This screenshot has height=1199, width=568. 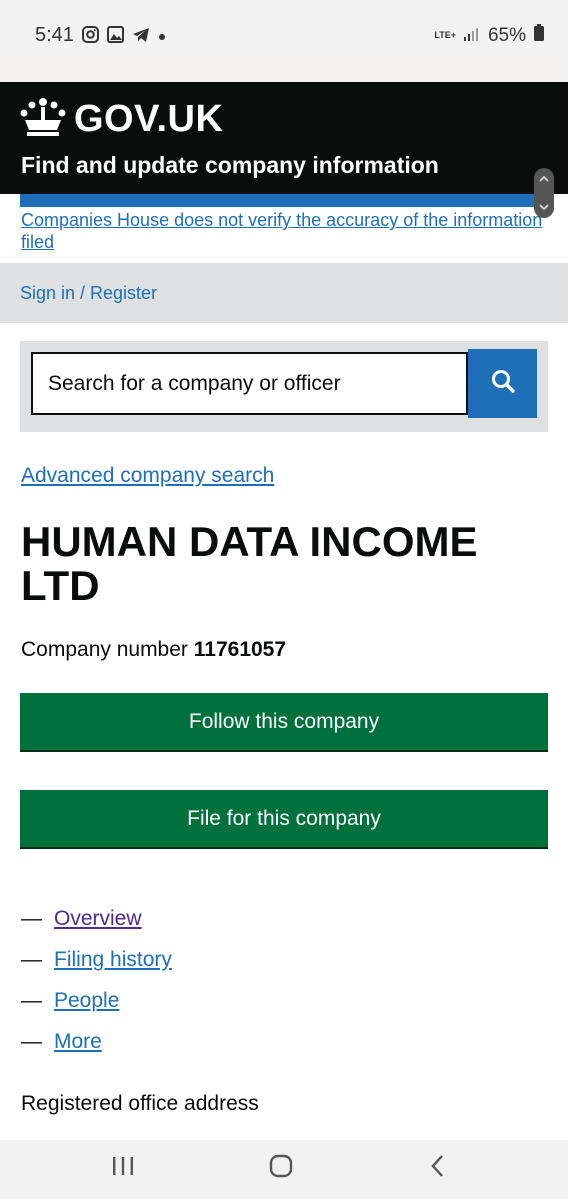 What do you see at coordinates (90, 37) in the screenshot?
I see `instagram-icon` at bounding box center [90, 37].